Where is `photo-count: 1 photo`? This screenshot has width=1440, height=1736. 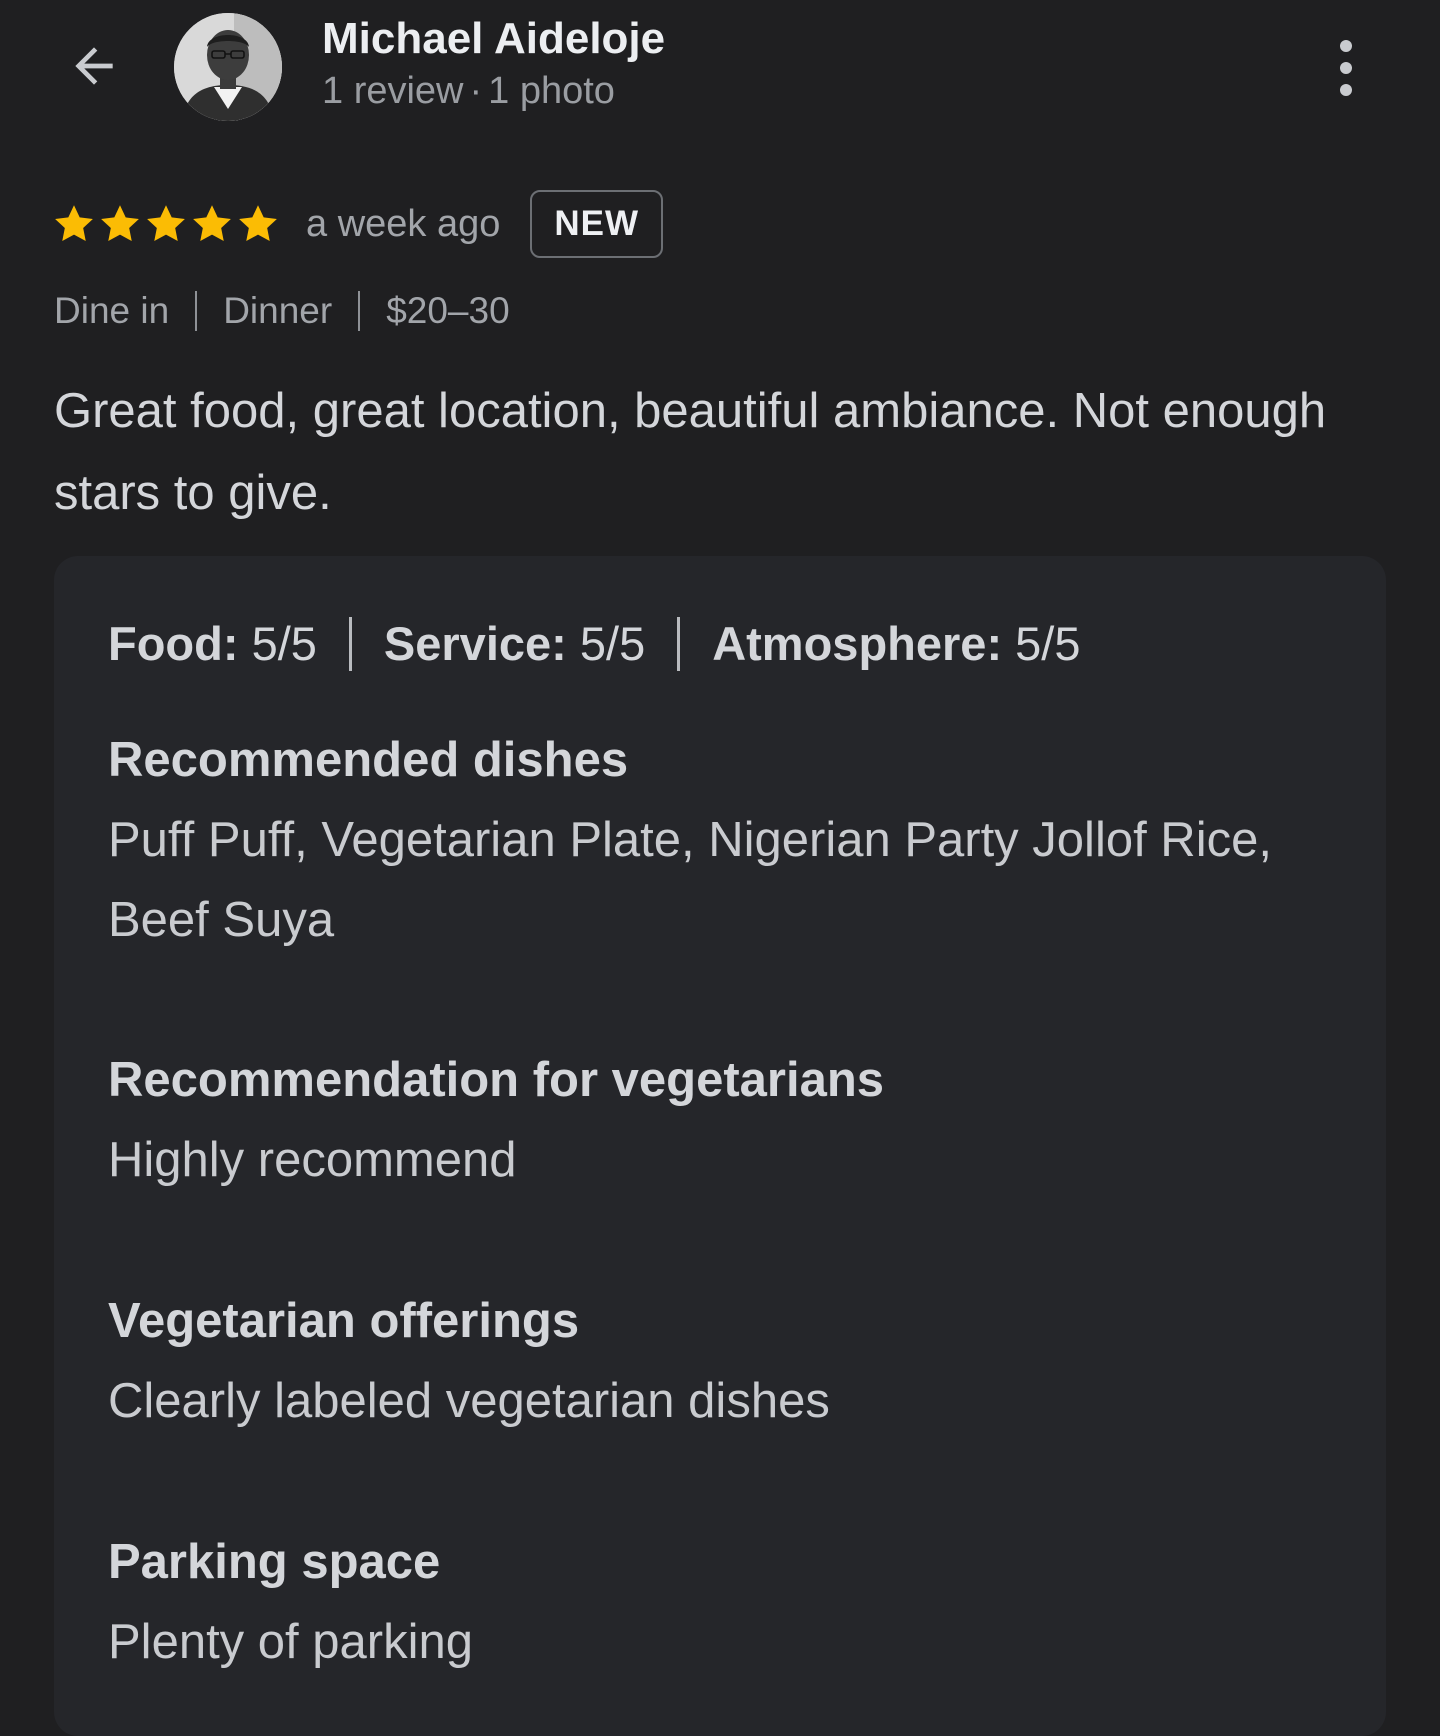 photo-count: 1 photo is located at coordinates (551, 91).